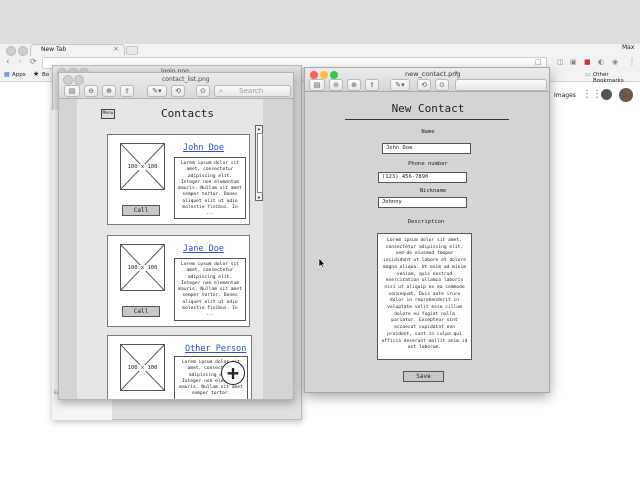 The image size is (640, 480). I want to click on browser-tab-title: New Tab, so click(54, 49).